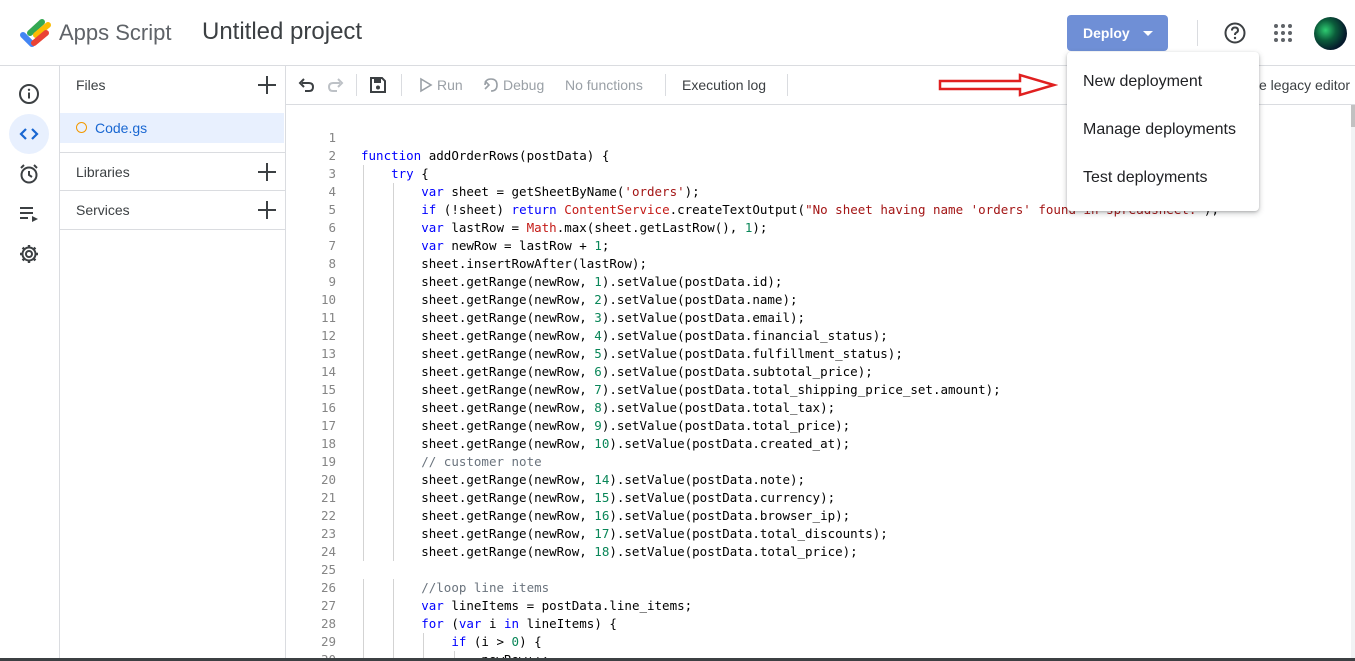 This screenshot has height=661, width=1355. I want to click on debug-button: Debug, so click(523, 85).